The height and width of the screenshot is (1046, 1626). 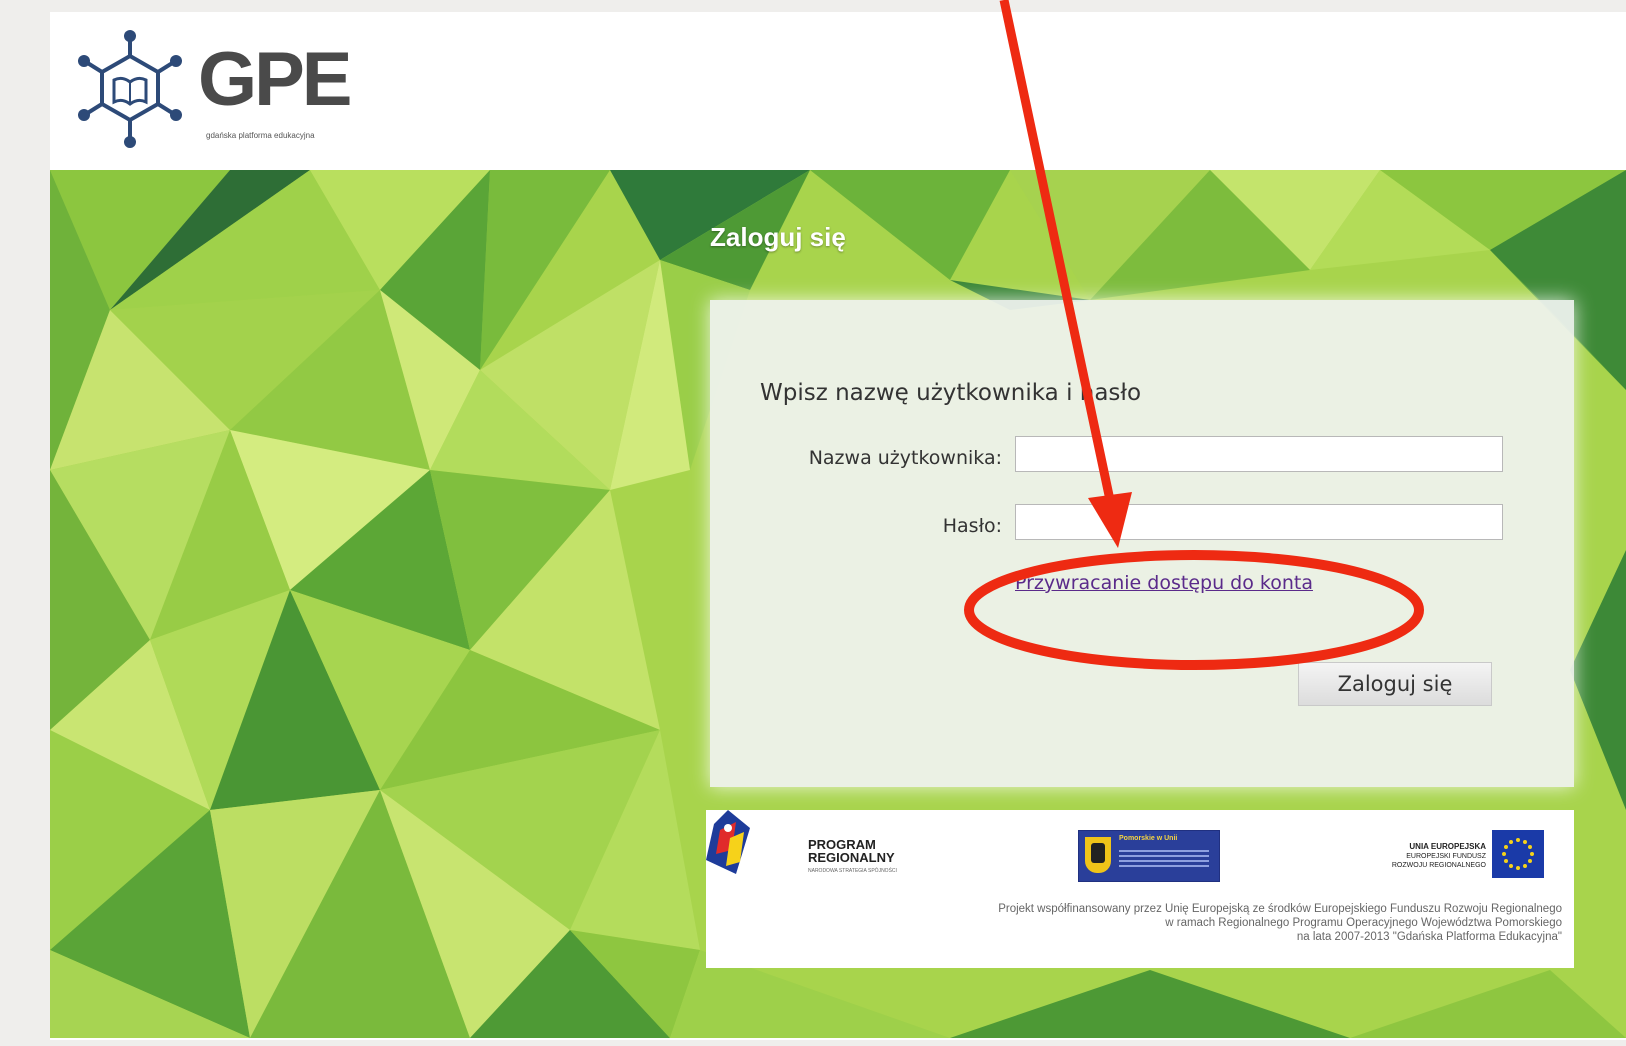 I want to click on logo-subtitle: gdańska platforma edukacyjna, so click(x=260, y=135).